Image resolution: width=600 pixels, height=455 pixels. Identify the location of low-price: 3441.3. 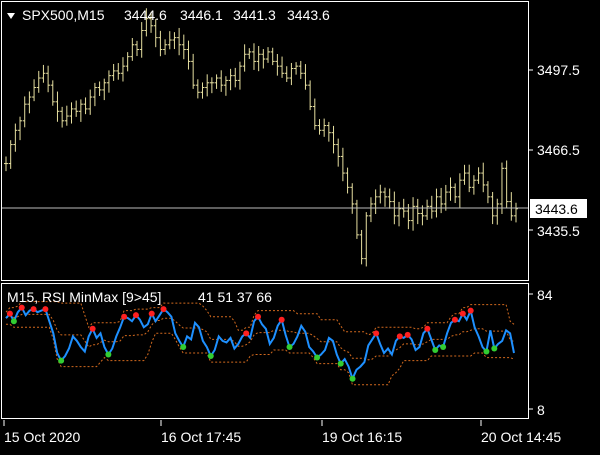
(254, 15).